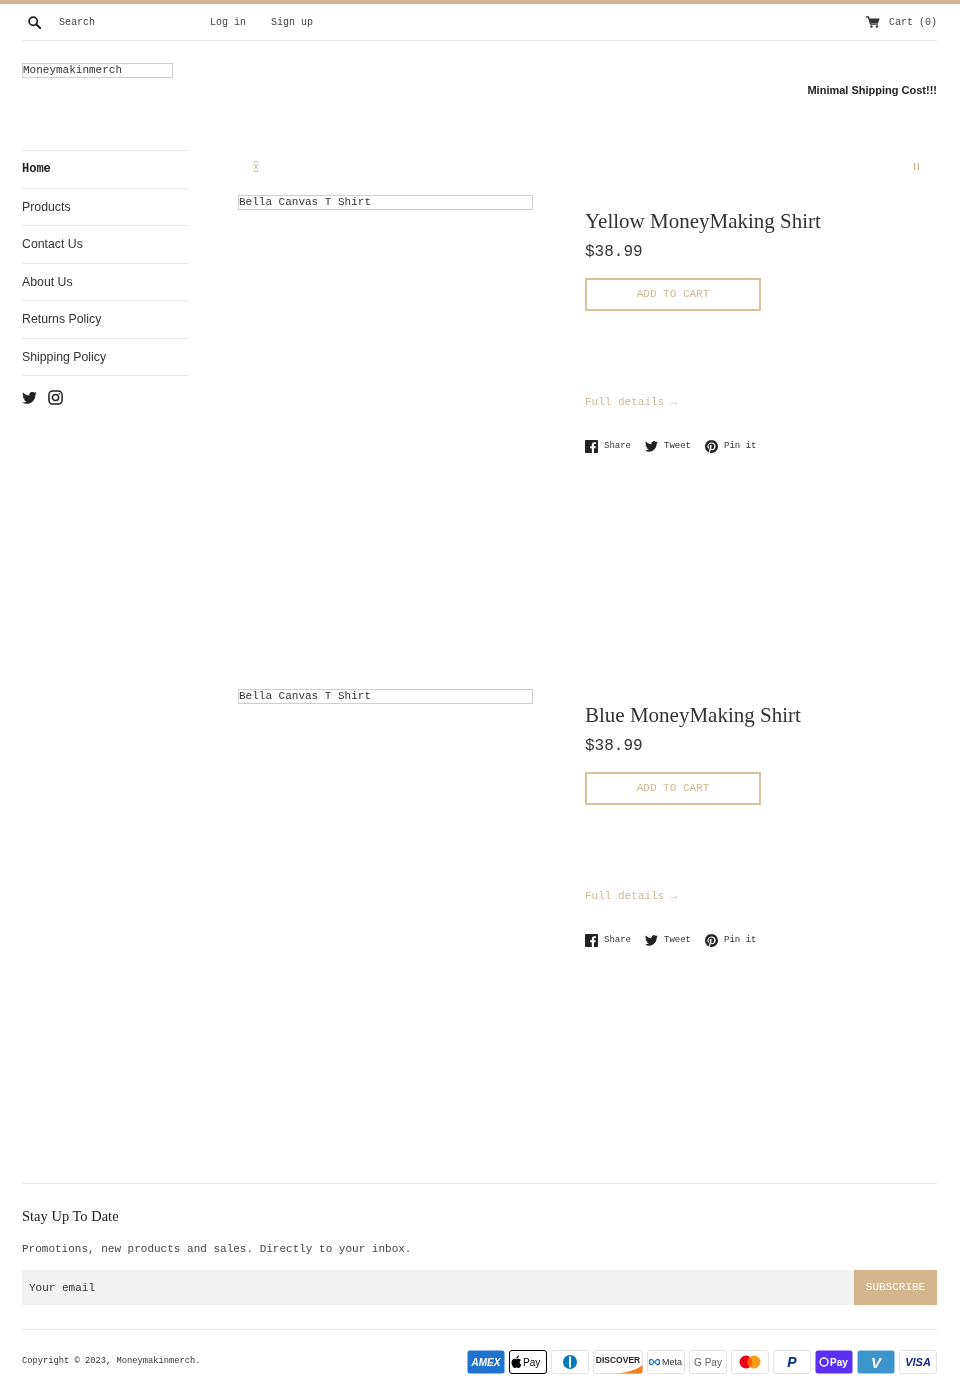  Describe the element at coordinates (111, 1362) in the screenshot. I see `copyright-text: Copyright © 2023, Moneymakinmerch.` at that location.